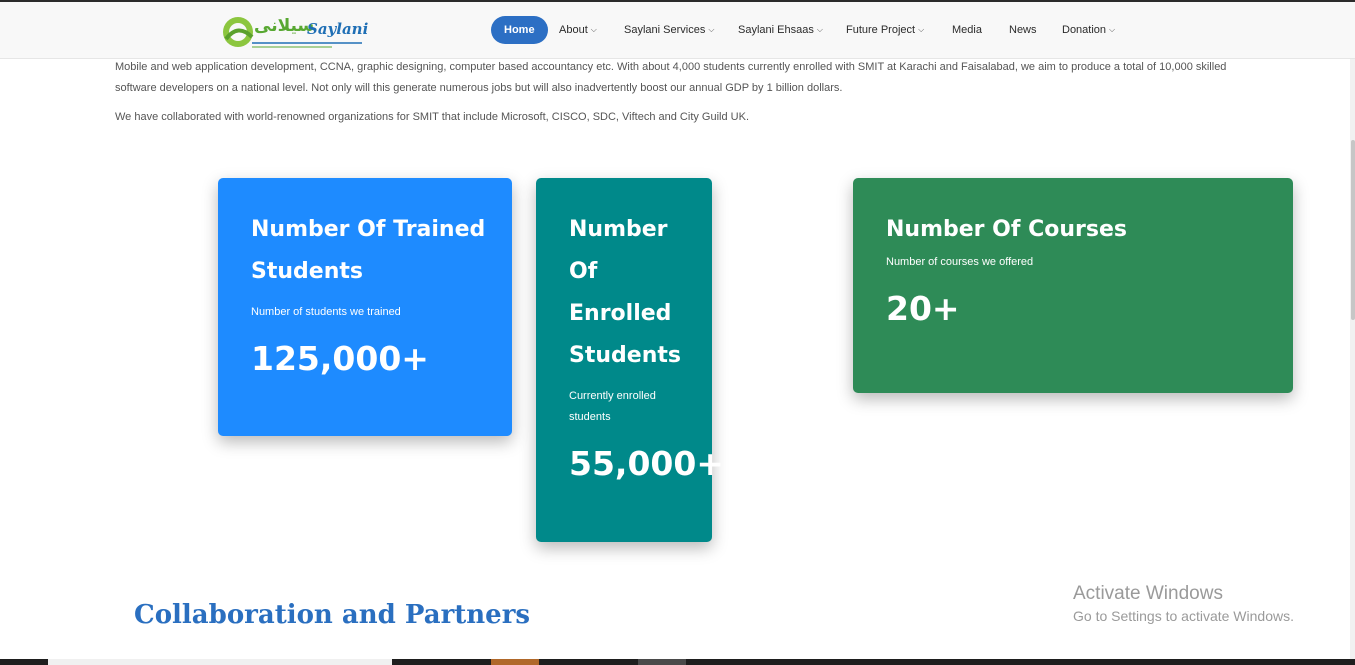 This screenshot has width=1355, height=665. What do you see at coordinates (923, 308) in the screenshot?
I see `courses-count: 20+` at bounding box center [923, 308].